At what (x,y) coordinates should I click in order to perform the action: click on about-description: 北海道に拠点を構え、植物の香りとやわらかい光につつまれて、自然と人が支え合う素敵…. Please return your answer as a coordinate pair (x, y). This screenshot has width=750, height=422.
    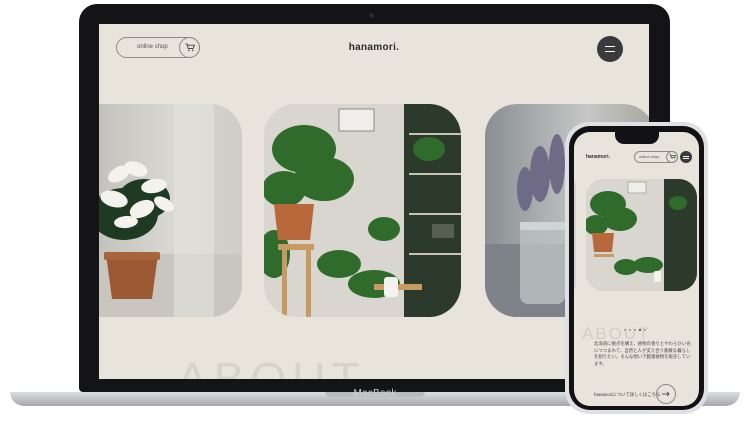
    Looking at the image, I should click on (642, 353).